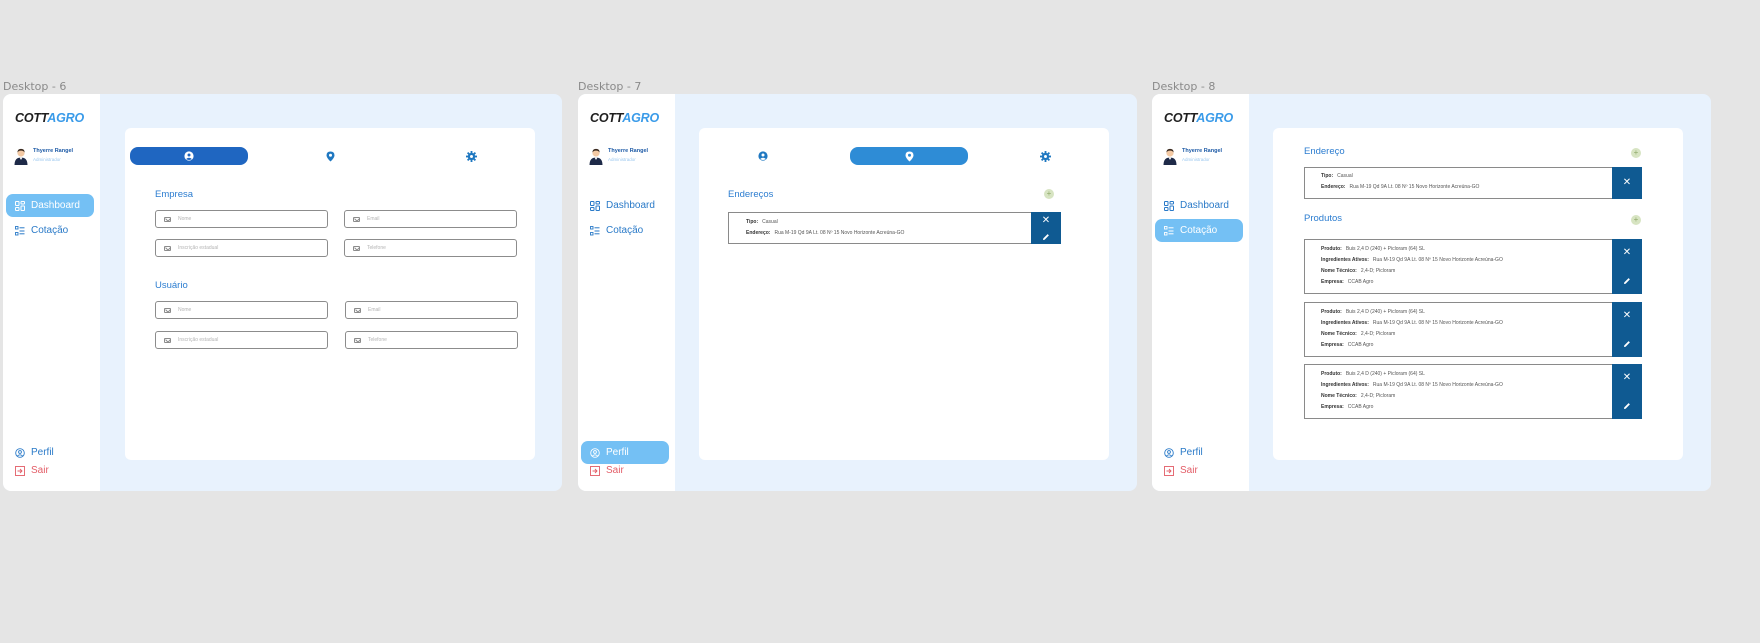  Describe the element at coordinates (1347, 282) in the screenshot. I see `product-empresa: Empresa: CCAB Agro` at that location.